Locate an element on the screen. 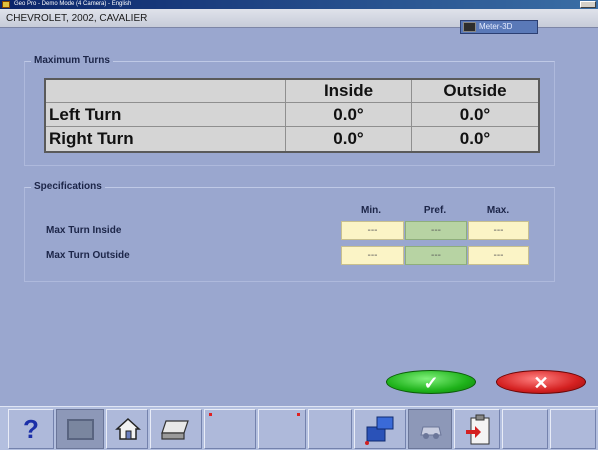 This screenshot has height=450, width=598. vehicle-bar: CHEVROLET, 2002, CAVALIER Meter-3D is located at coordinates (299, 21).